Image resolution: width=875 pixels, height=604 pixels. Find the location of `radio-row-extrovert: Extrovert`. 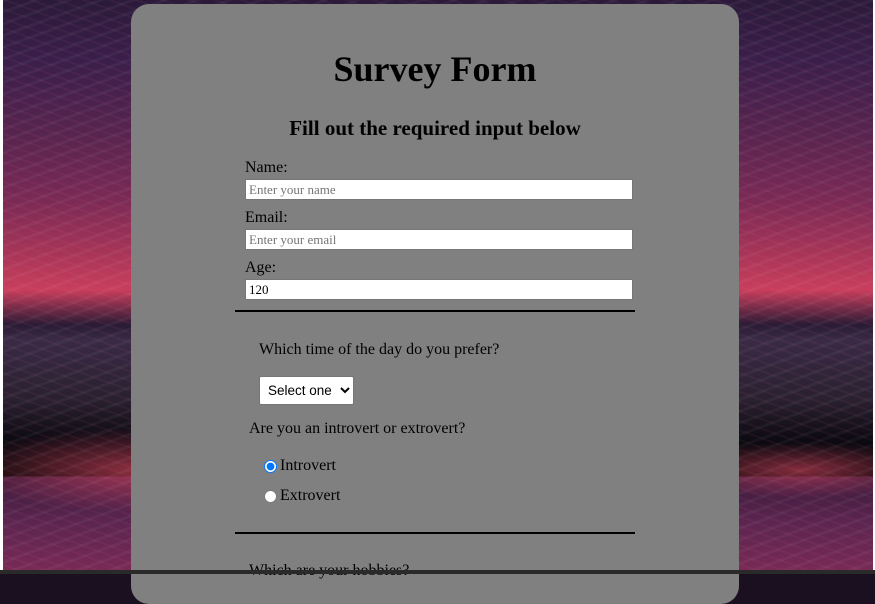

radio-row-extrovert: Extrovert is located at coordinates (302, 496).